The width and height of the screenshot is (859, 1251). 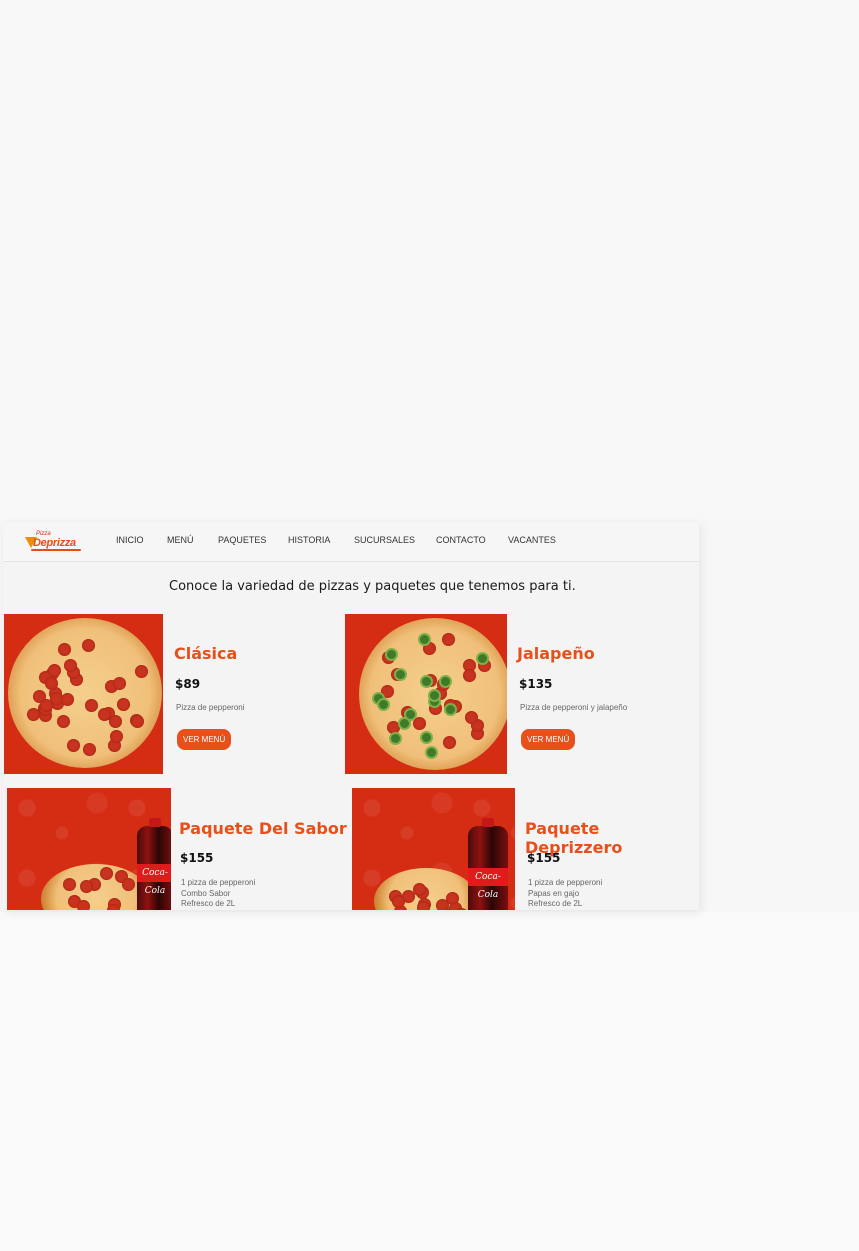 I want to click on nav-paquetes: PAQUETES, so click(x=242, y=540).